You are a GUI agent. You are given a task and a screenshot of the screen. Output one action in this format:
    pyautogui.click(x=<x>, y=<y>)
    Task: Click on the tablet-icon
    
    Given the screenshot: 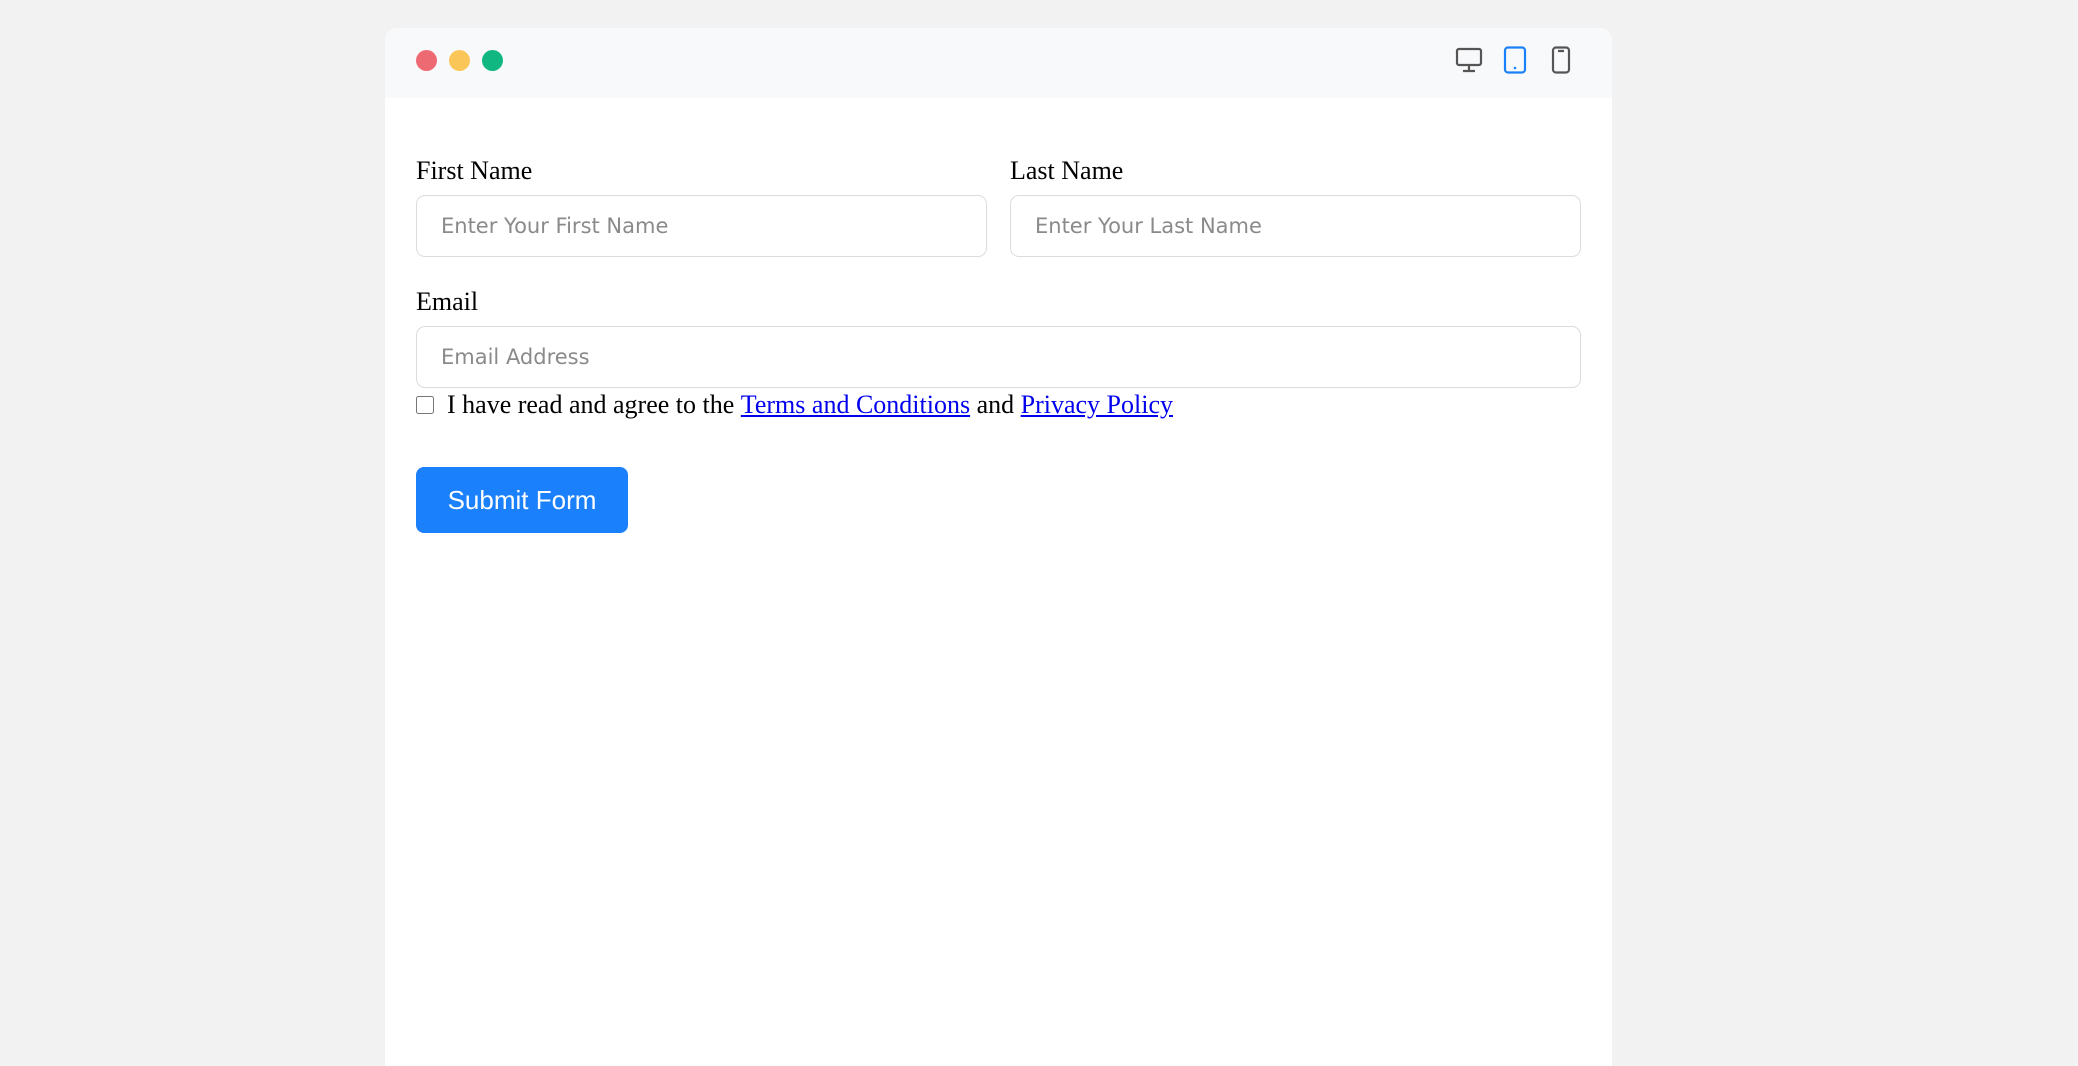 What is the action you would take?
    pyautogui.click(x=1515, y=60)
    